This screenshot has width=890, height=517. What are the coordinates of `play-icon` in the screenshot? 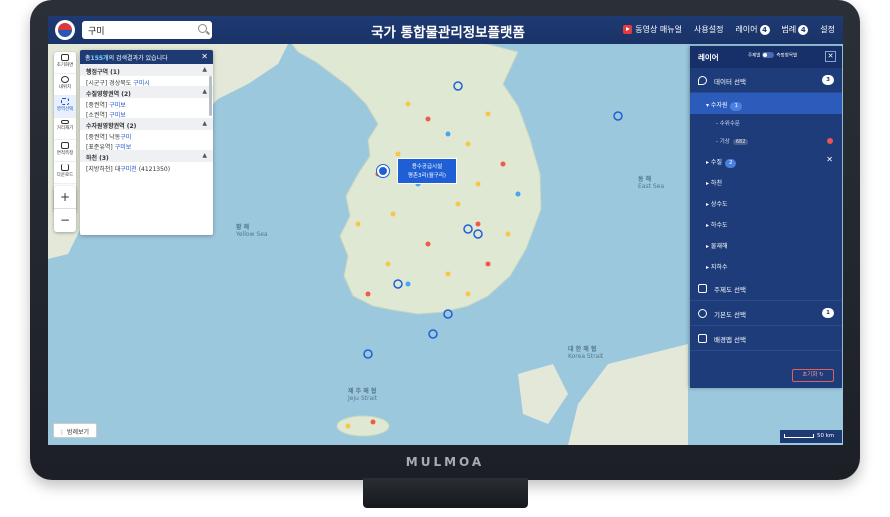 It's located at (628, 29).